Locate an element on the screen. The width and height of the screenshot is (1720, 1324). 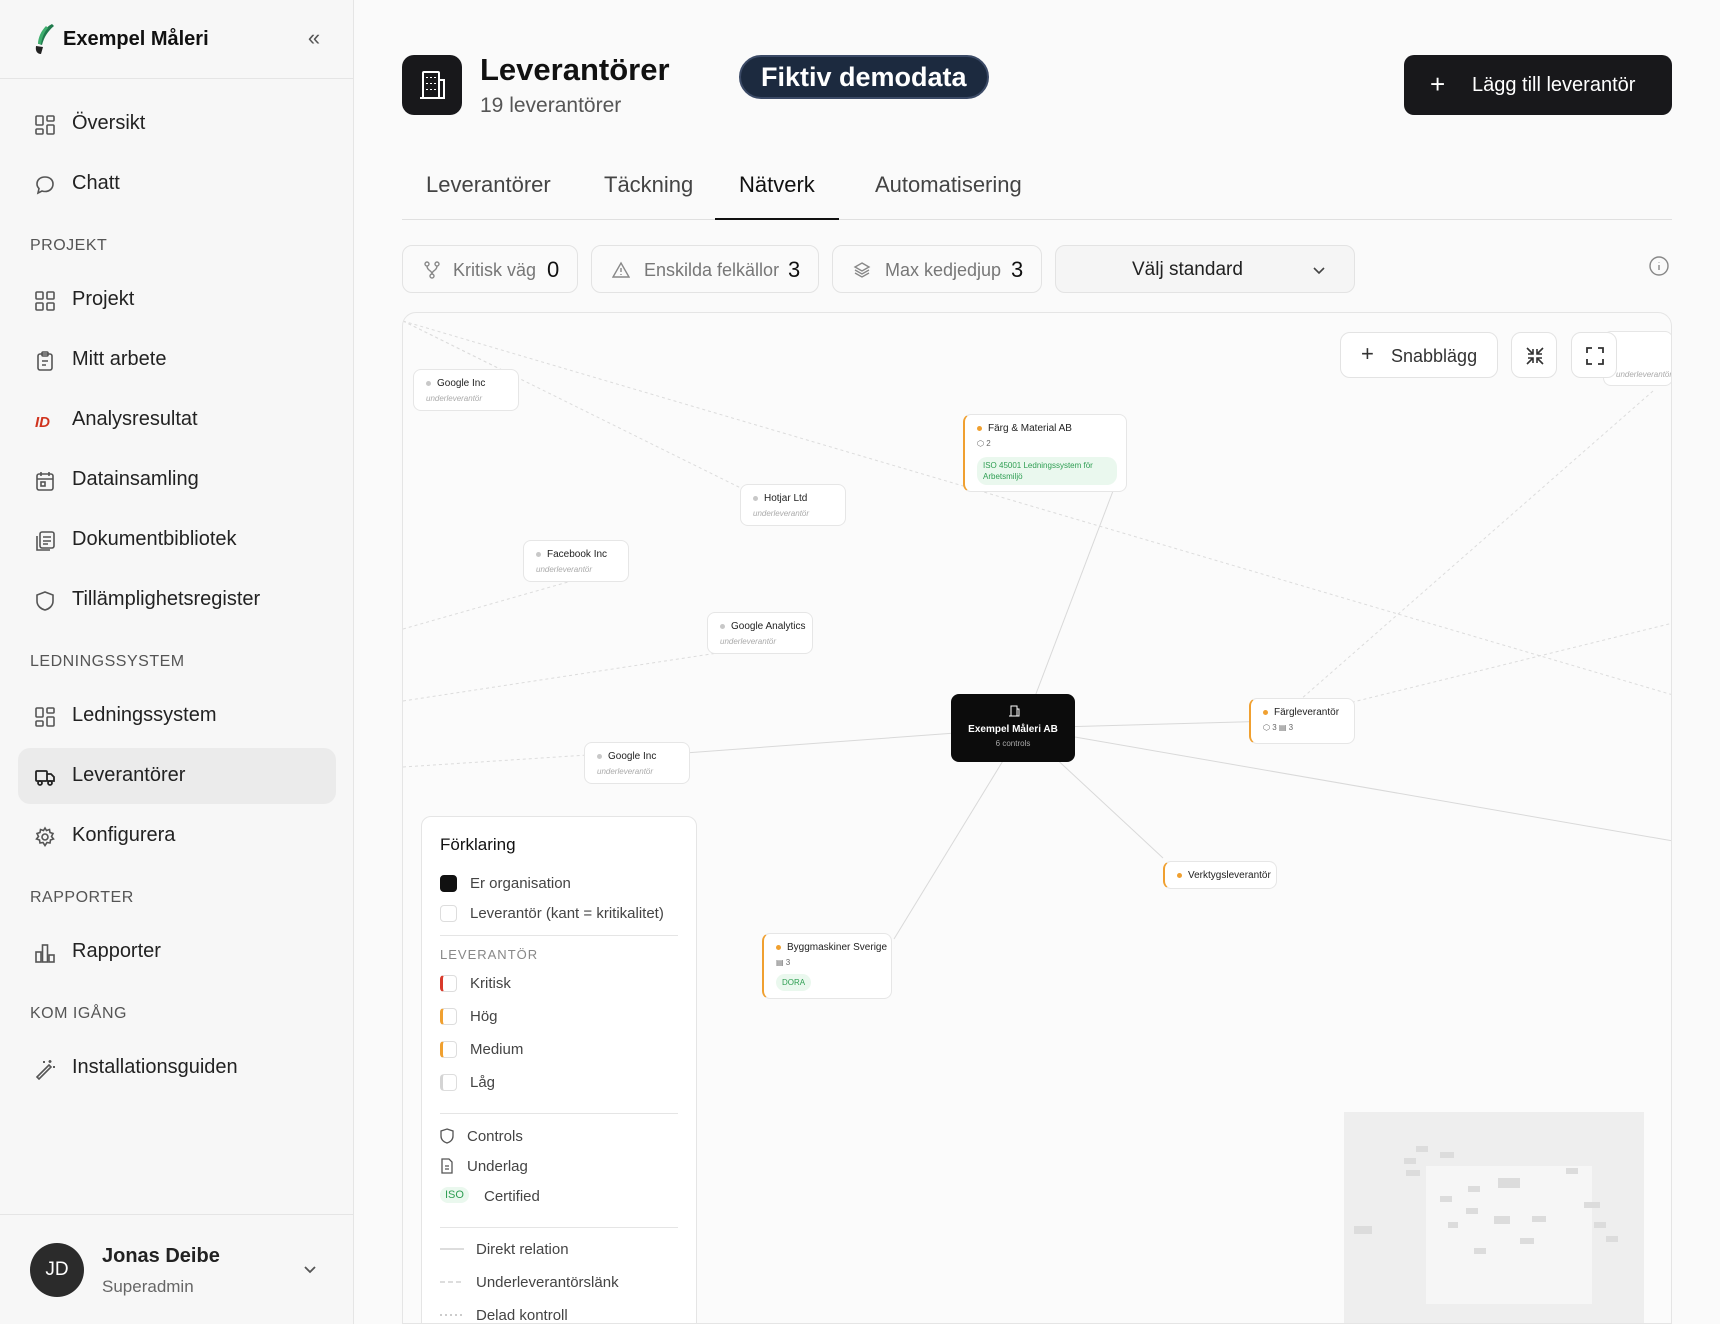
legend-label: Controls is located at coordinates (495, 1136).